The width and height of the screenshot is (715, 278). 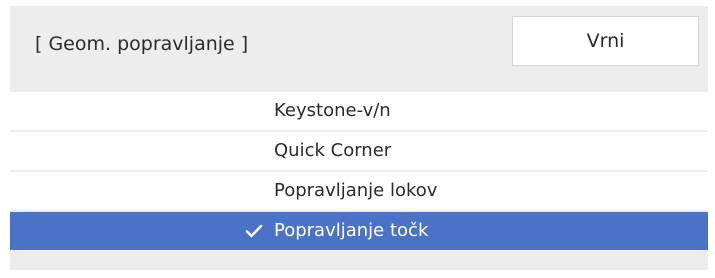 I want to click on menu-item-quick-corner: Quick Corner, so click(x=359, y=151).